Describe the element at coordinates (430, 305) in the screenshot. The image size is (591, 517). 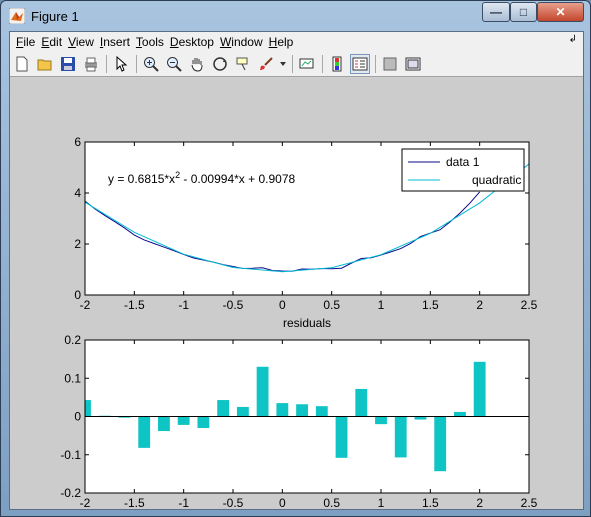
I see `fit-plot-xtick-label: 1.5` at that location.